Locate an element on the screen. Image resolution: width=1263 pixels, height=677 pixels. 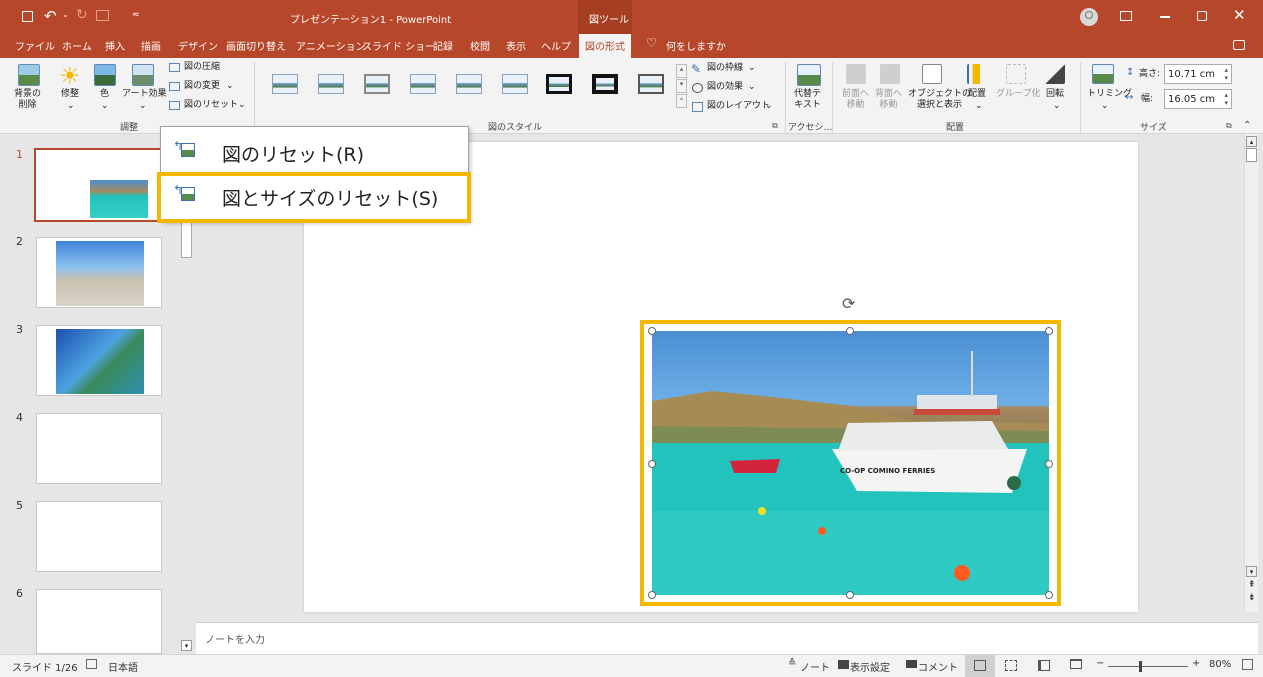
color-button: 色 is located at coordinates (104, 94).